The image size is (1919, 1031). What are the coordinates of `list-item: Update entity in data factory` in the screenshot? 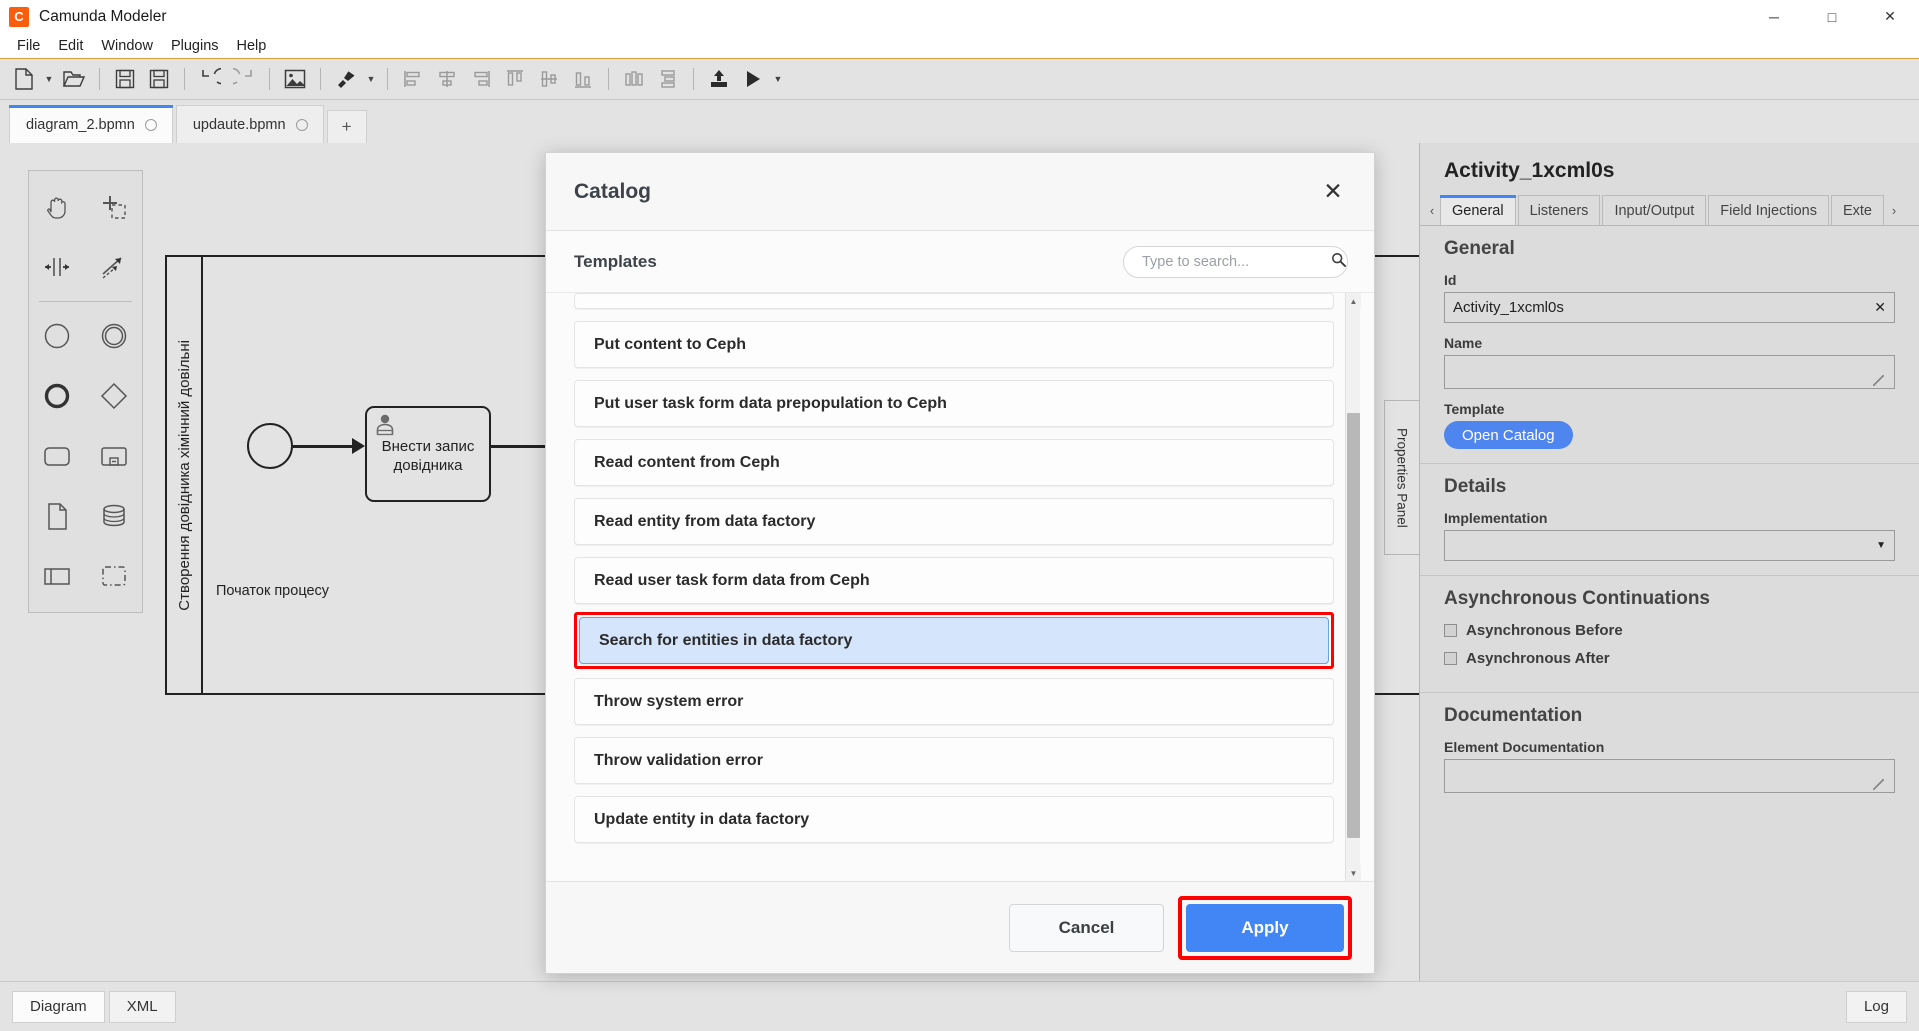 It's located at (954, 819).